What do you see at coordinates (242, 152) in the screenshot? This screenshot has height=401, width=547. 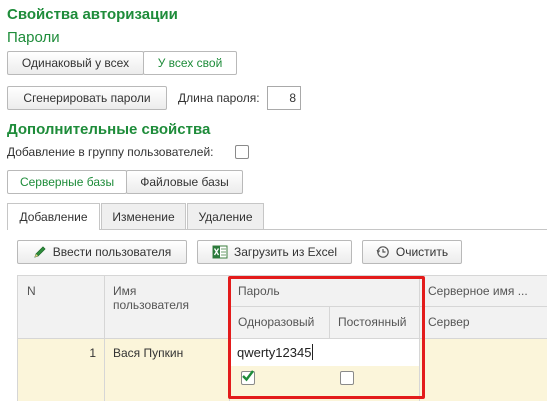 I see `add-to-group-checkbox` at bounding box center [242, 152].